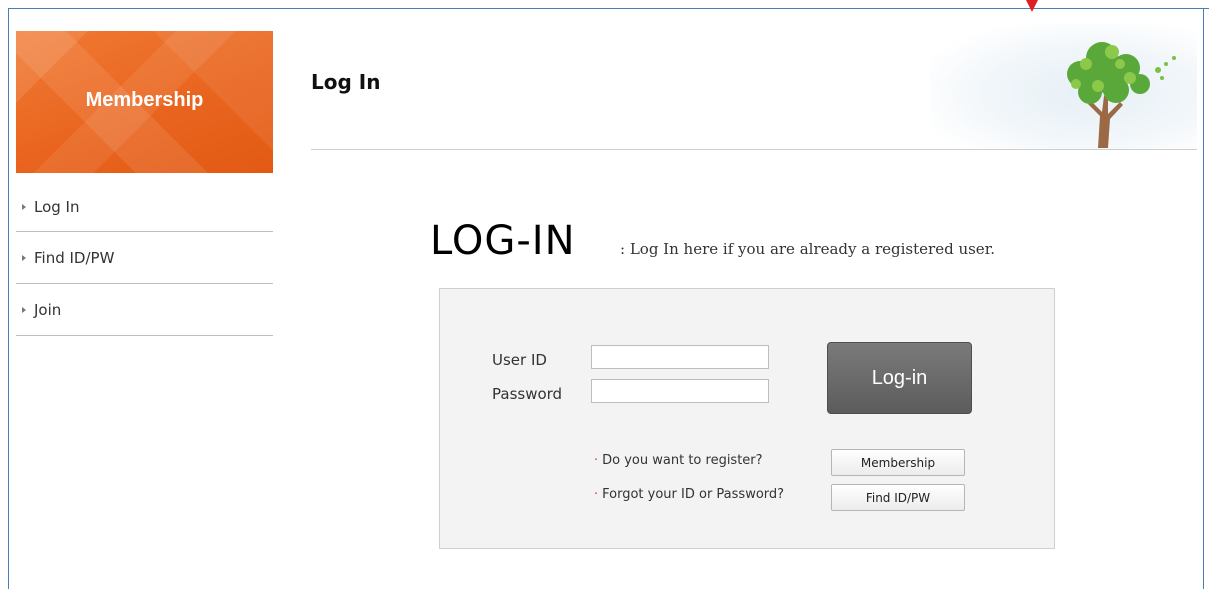  I want to click on forgot-prompt: · Forgot your ID or Password?, so click(689, 494).